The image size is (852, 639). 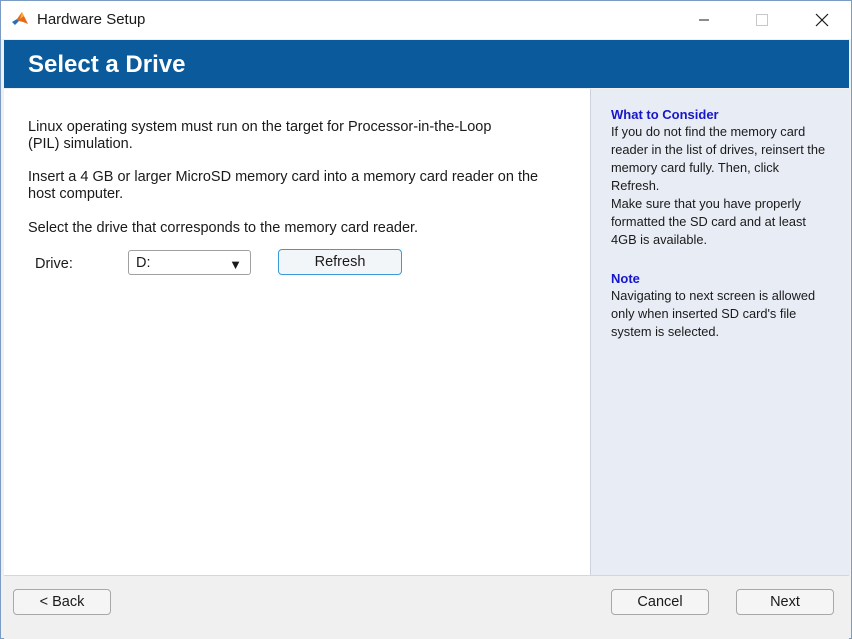 I want to click on back-button: < Back, so click(x=62, y=602).